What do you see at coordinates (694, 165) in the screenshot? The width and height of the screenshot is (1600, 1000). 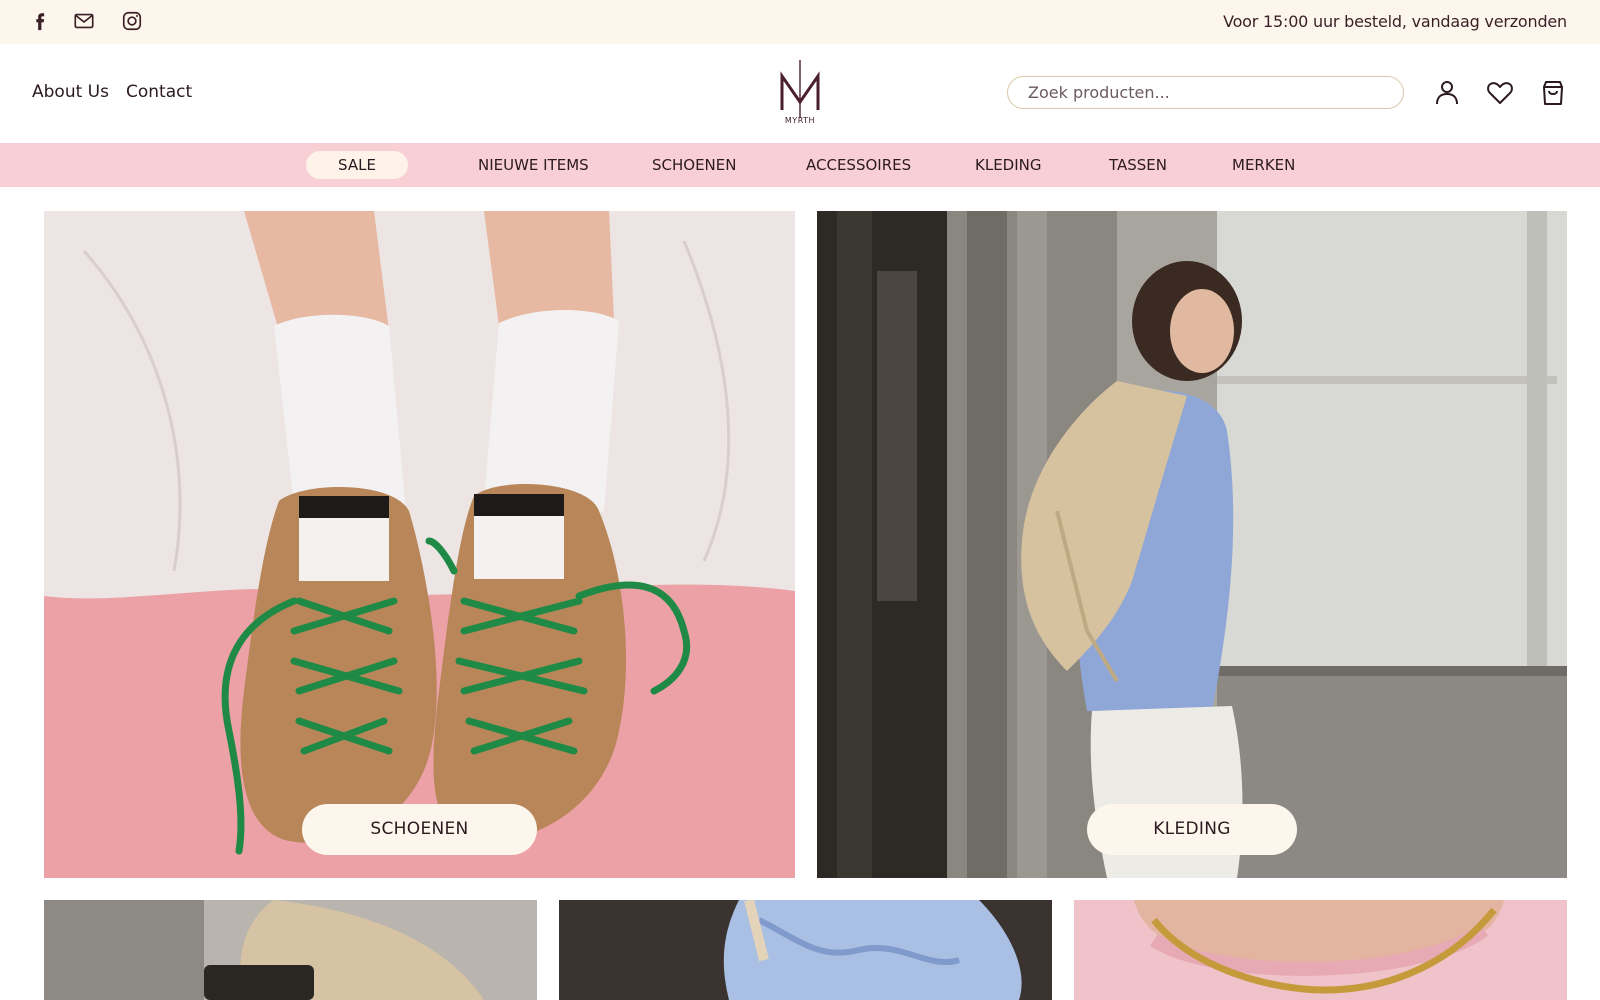 I see `nav-item-schoenen: SCHOENEN` at bounding box center [694, 165].